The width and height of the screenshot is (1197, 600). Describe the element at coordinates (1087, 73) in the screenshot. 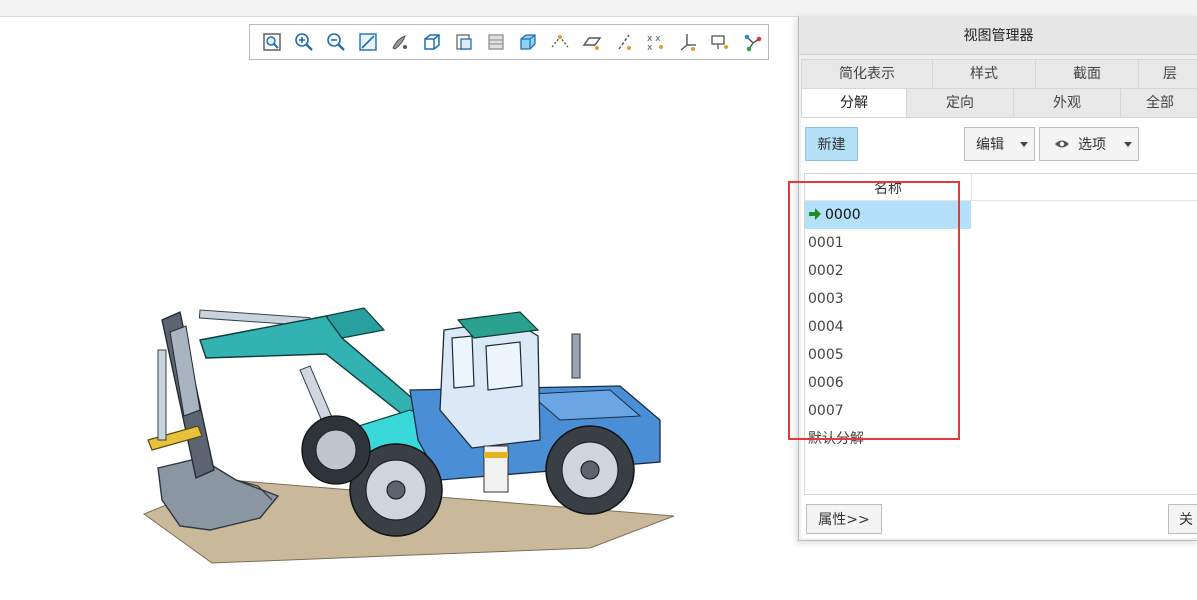

I see `tab-section: 截面` at that location.